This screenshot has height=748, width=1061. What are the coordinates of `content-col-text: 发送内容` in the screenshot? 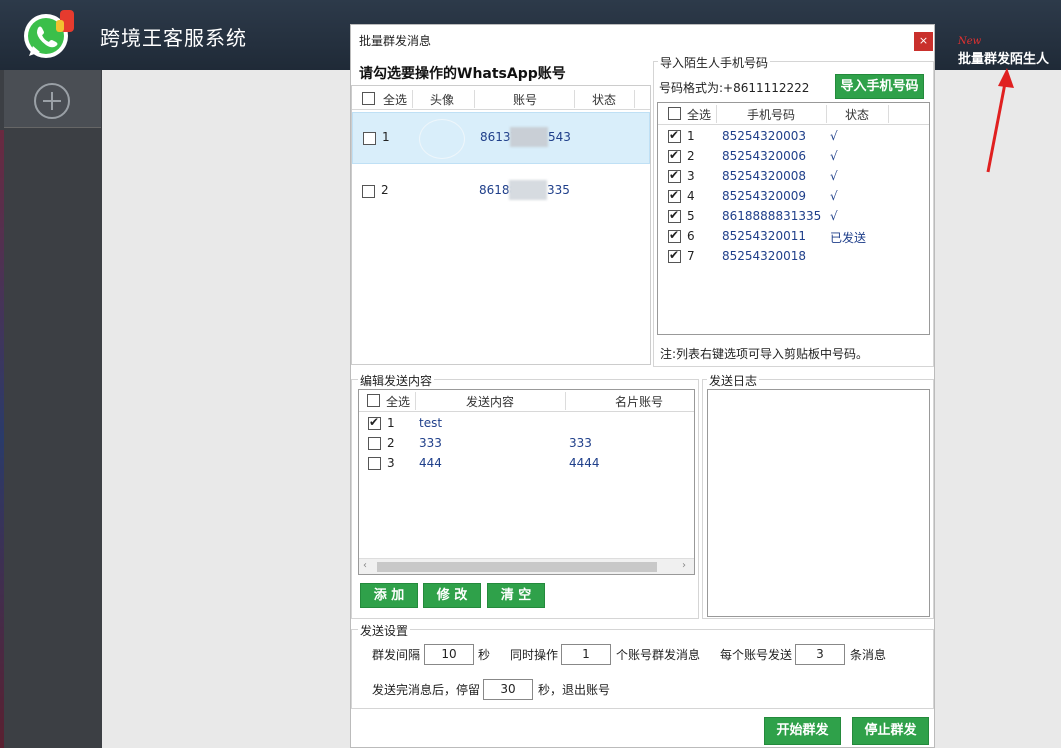 It's located at (489, 402).